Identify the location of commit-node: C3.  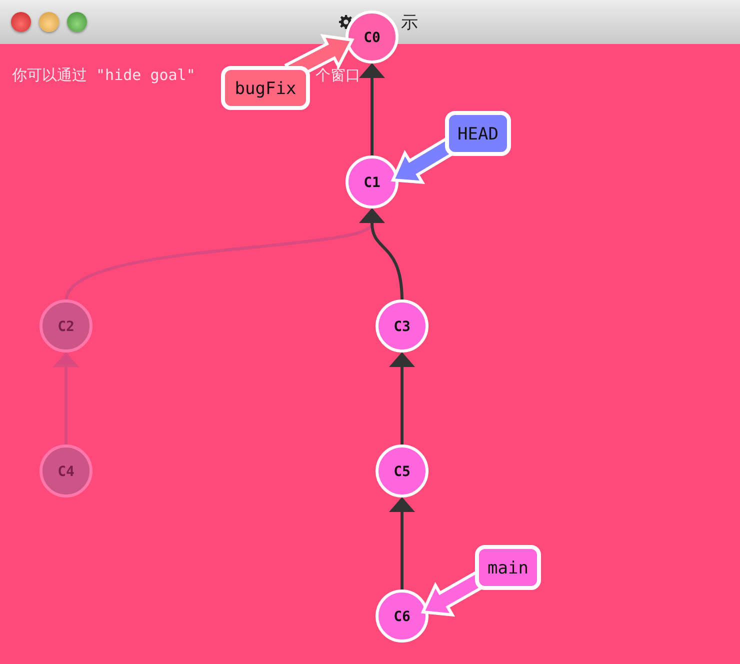
(402, 326).